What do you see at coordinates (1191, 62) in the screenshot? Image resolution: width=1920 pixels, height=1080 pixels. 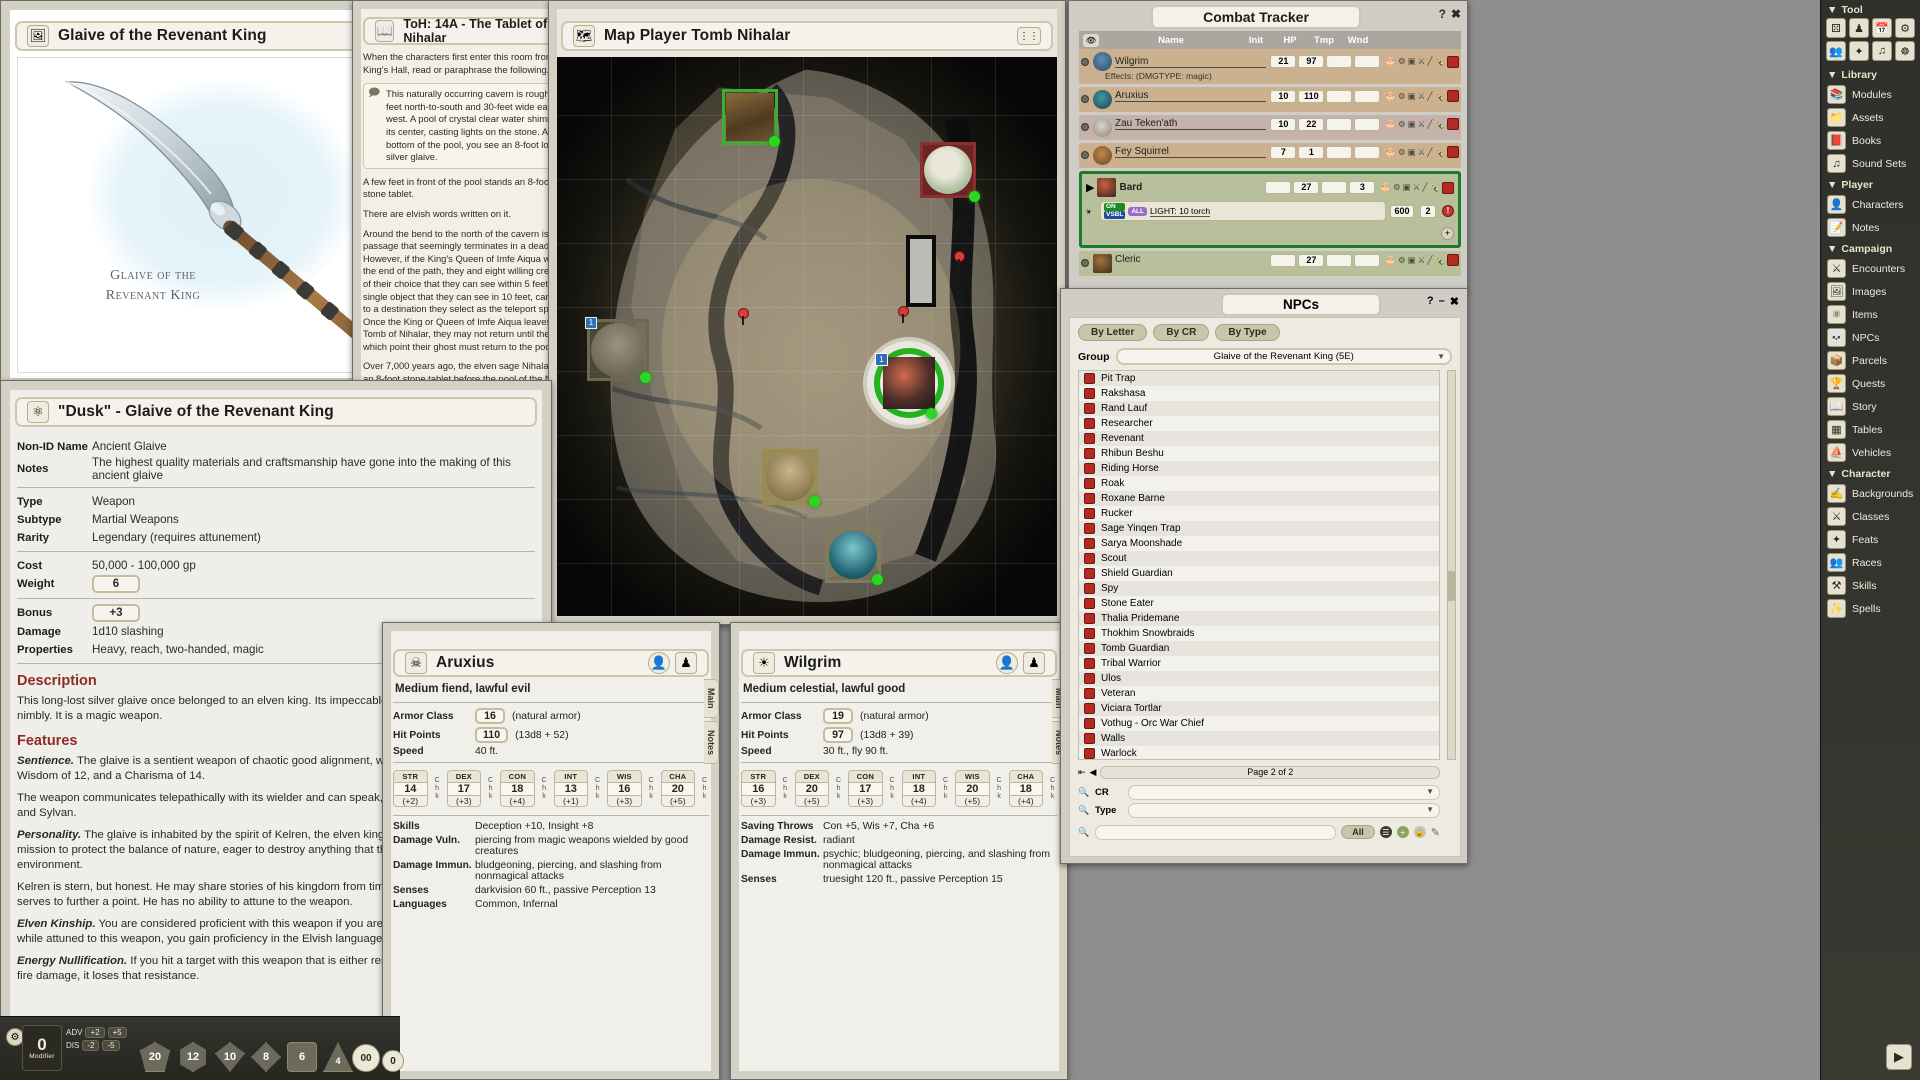 I see `row-name: Wilgrim` at bounding box center [1191, 62].